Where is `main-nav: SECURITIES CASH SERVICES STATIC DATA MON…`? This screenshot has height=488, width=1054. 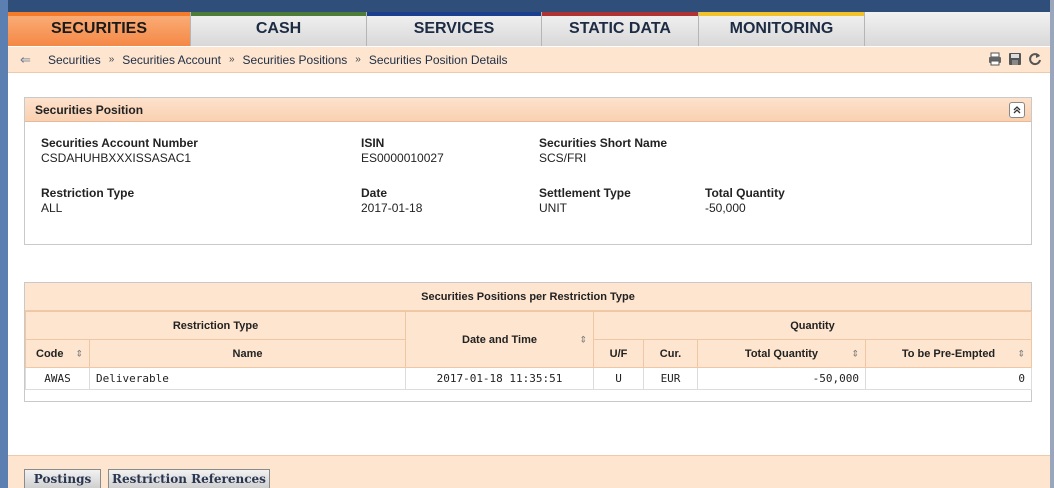
main-nav: SECURITIES CASH SERVICES STATIC DATA MON… is located at coordinates (529, 29).